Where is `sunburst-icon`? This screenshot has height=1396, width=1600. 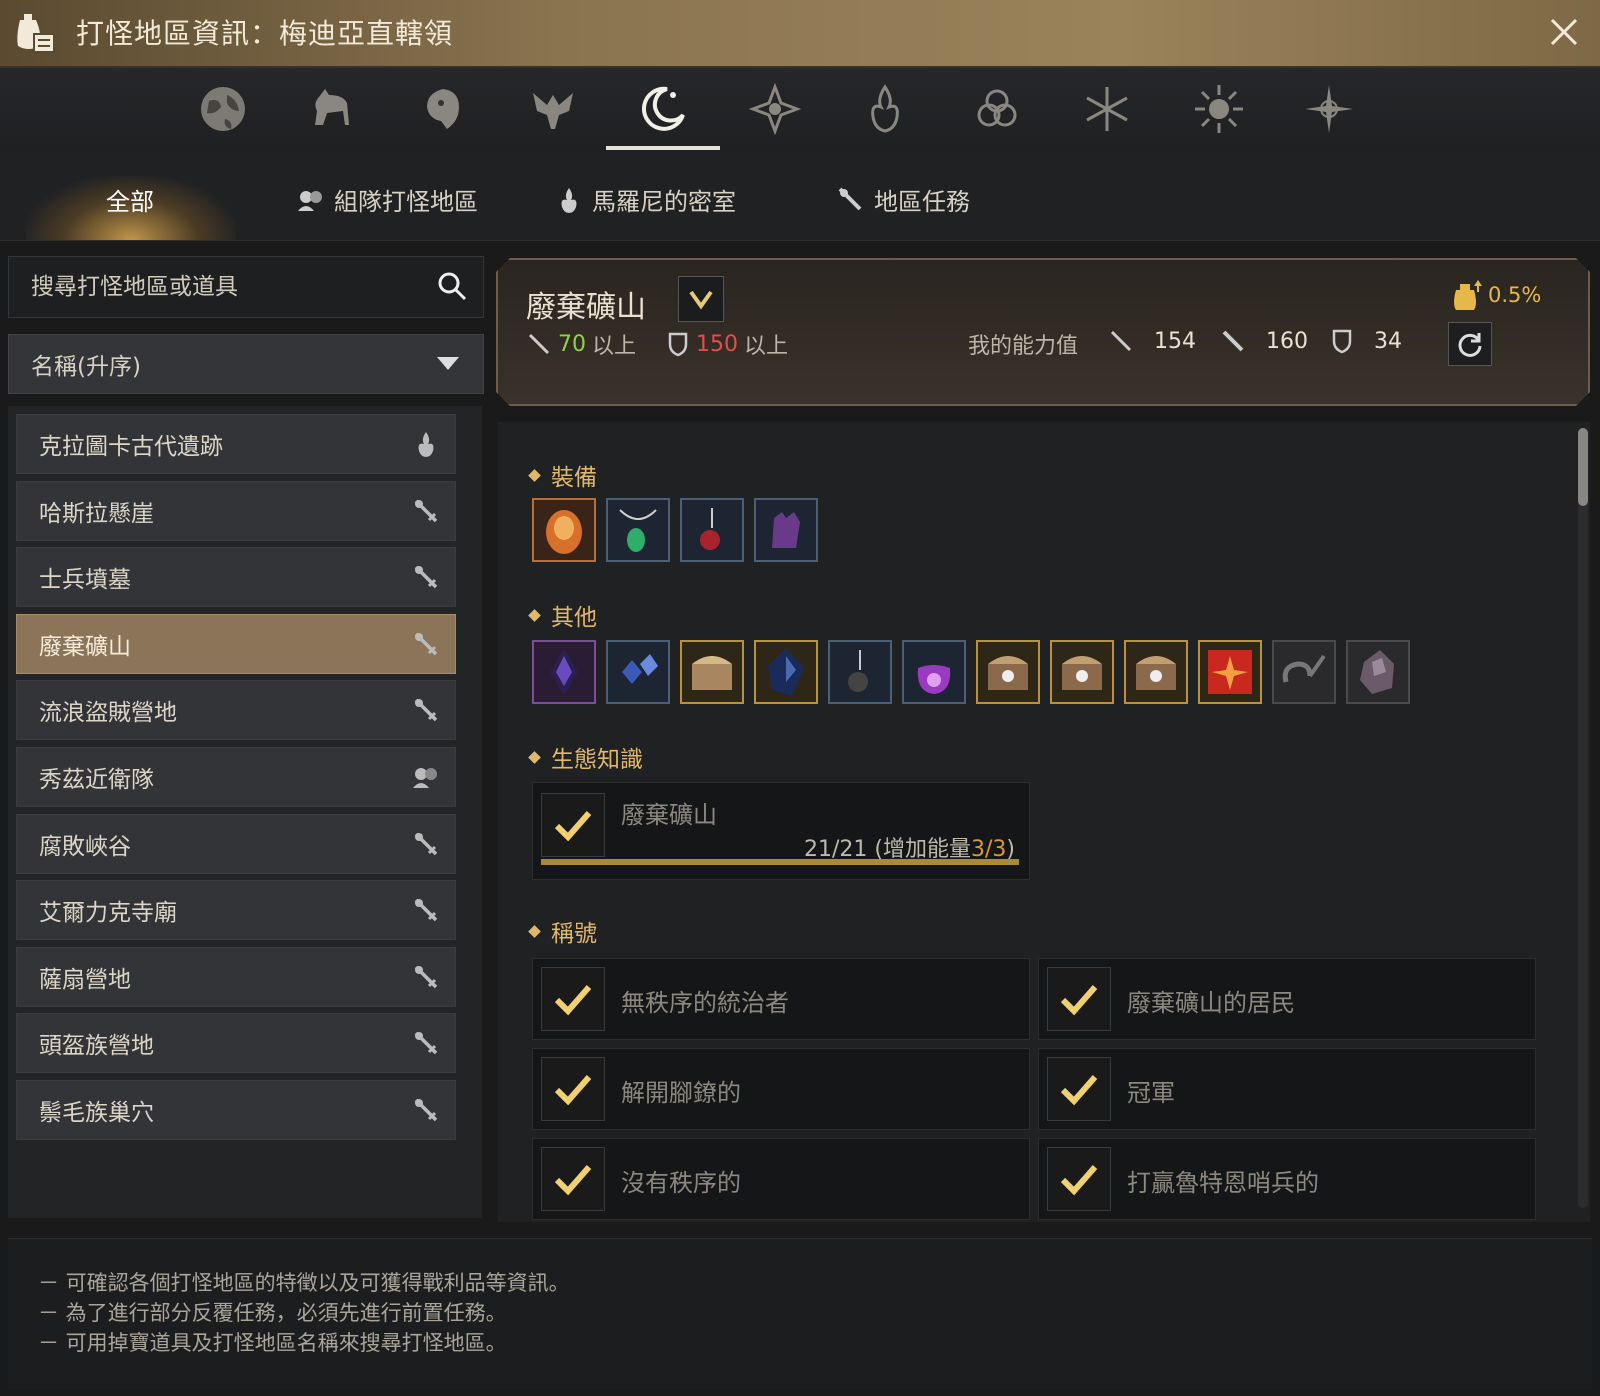 sunburst-icon is located at coordinates (1219, 109).